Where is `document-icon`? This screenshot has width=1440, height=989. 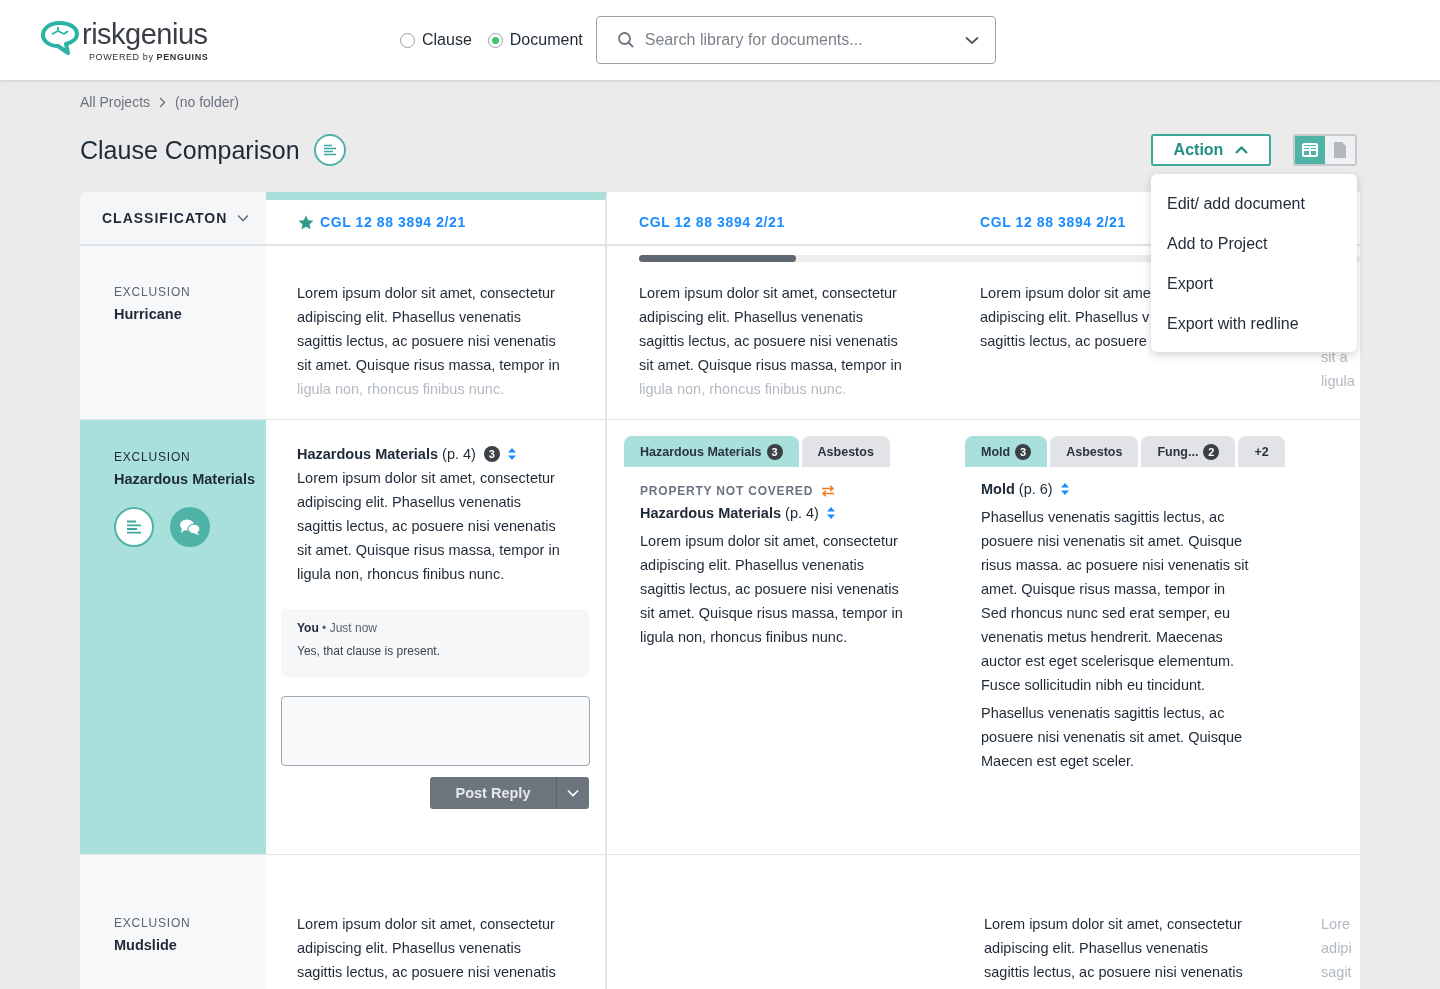 document-icon is located at coordinates (1340, 150).